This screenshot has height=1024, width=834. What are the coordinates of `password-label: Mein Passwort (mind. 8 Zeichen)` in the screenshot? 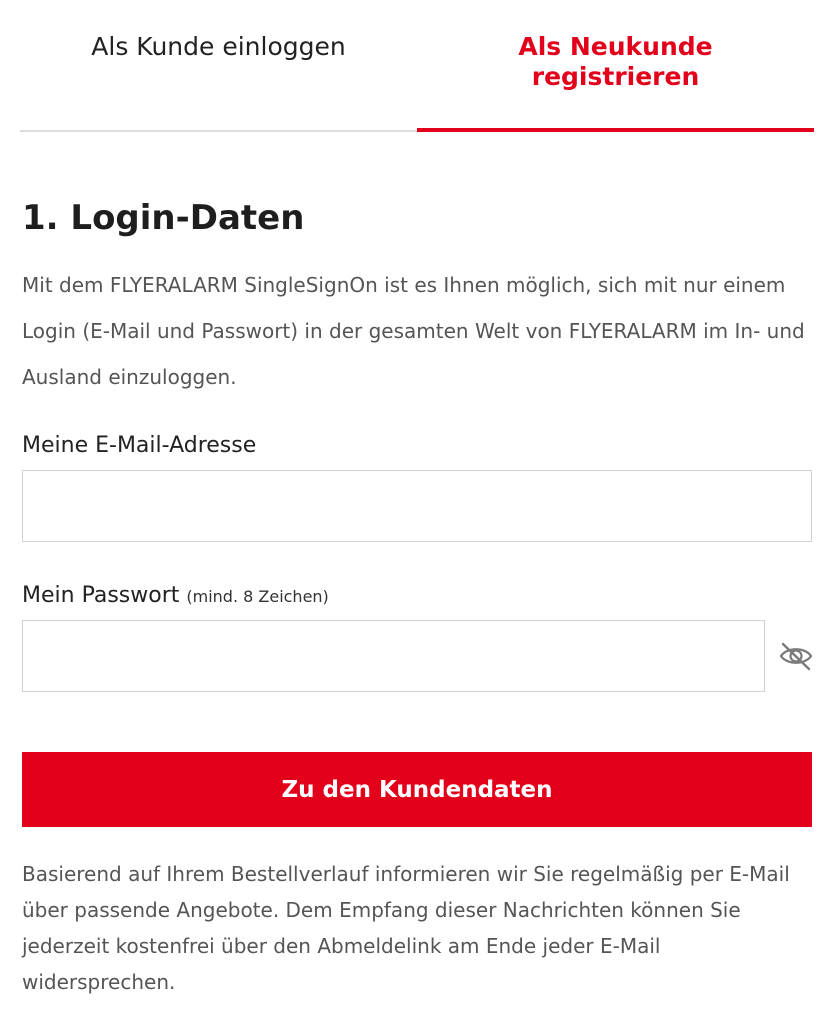 It's located at (175, 596).